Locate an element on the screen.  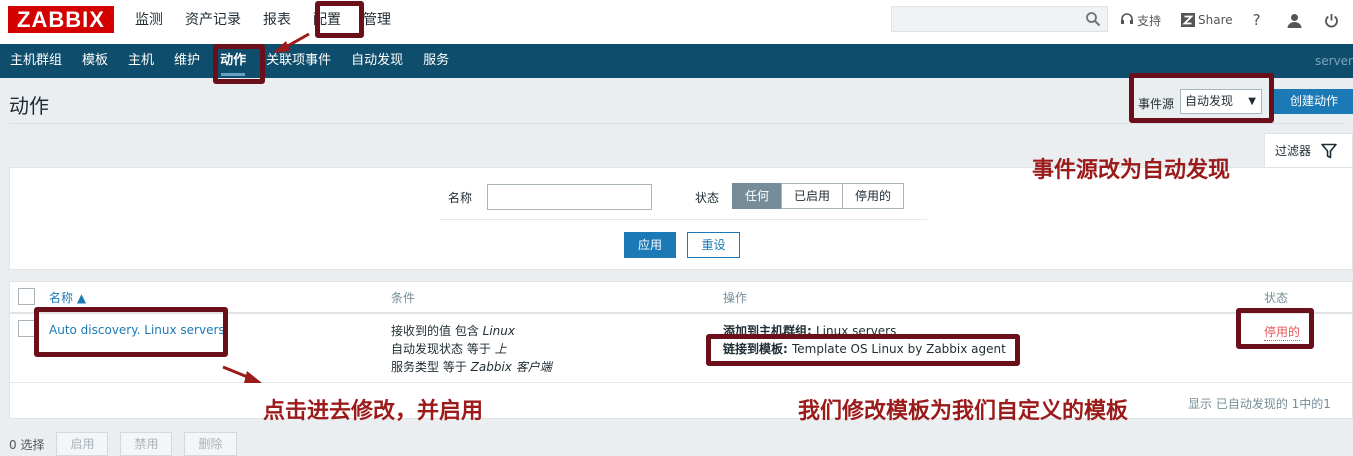
column-header-status: 状态 is located at coordinates (1276, 298).